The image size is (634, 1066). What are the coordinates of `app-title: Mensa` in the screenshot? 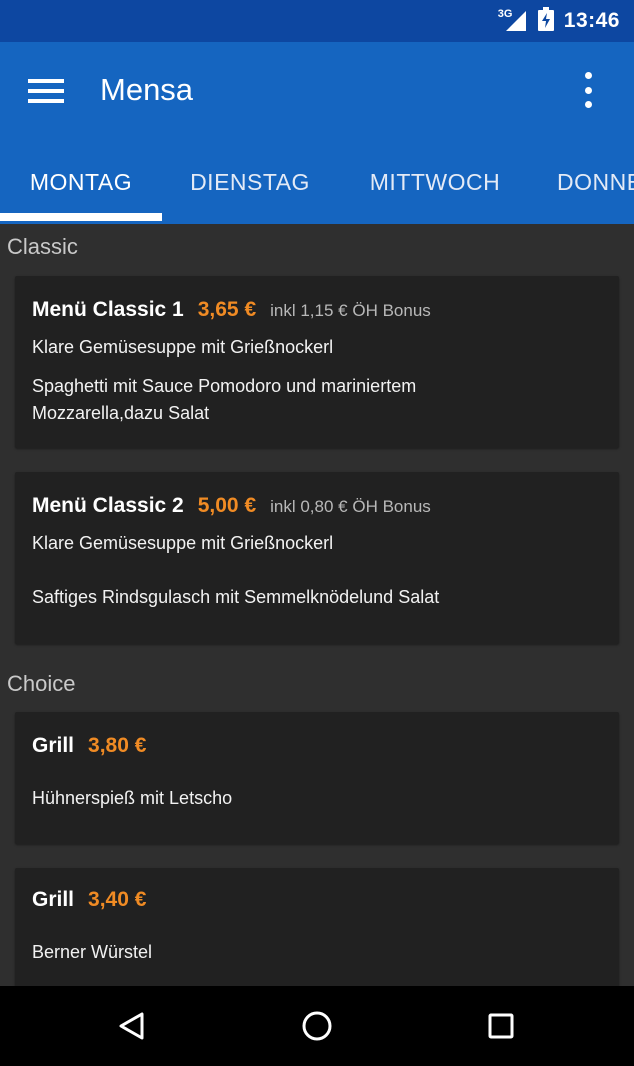 It's located at (147, 89).